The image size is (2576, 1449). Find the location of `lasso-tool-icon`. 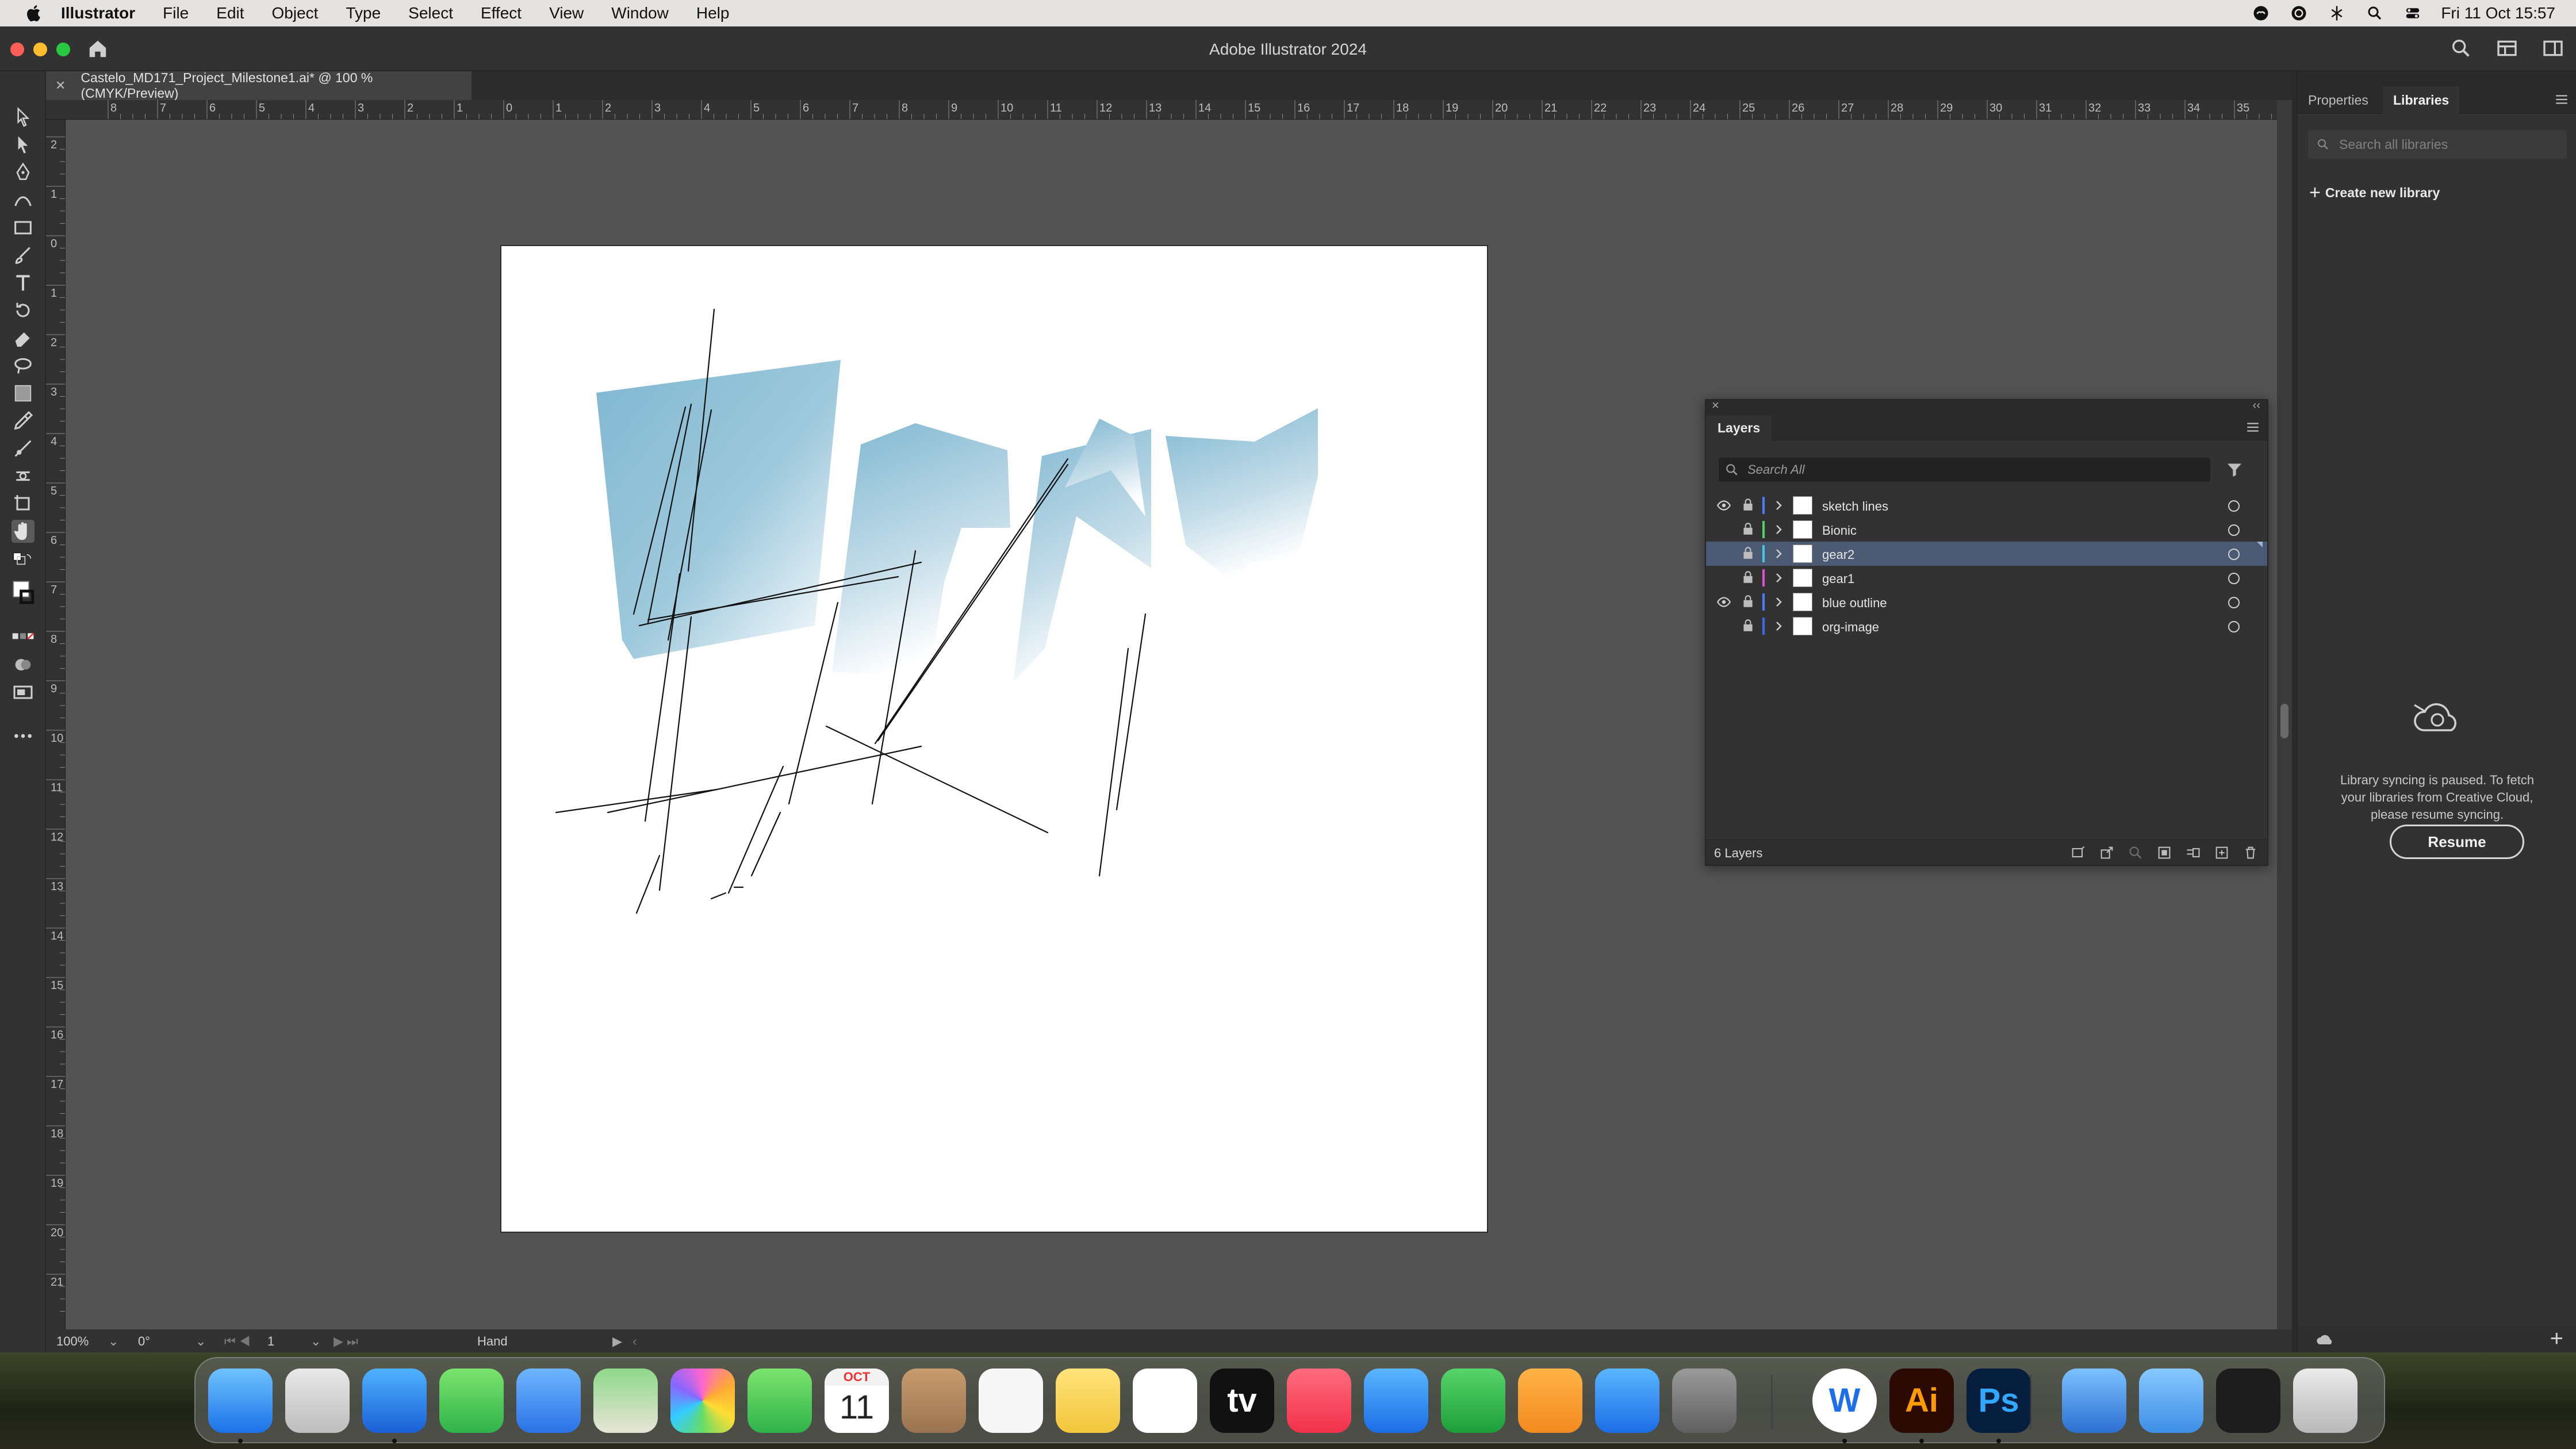

lasso-tool-icon is located at coordinates (23, 365).